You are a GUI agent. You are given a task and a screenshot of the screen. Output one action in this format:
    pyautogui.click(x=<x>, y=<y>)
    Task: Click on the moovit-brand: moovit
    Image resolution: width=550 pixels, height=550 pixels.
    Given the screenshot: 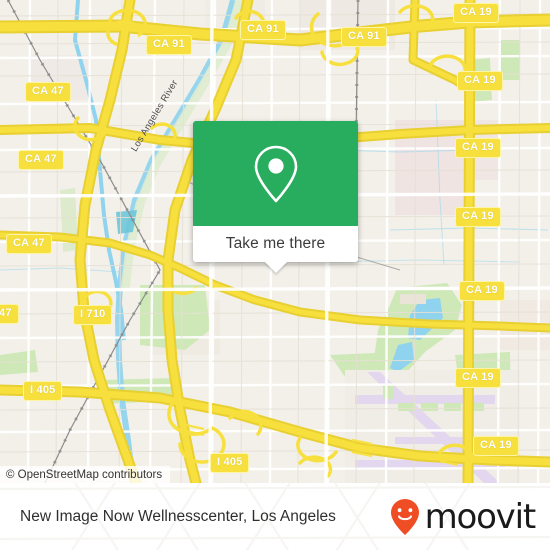 What is the action you would take?
    pyautogui.click(x=462, y=516)
    